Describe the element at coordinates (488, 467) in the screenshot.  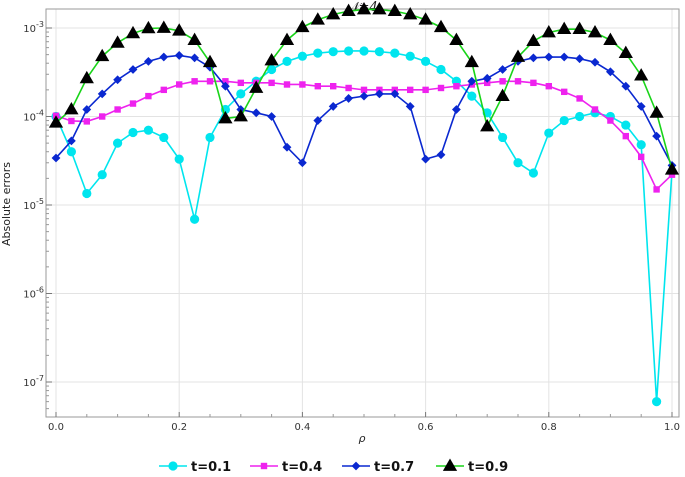
I see `legend-label: t=0.9` at that location.